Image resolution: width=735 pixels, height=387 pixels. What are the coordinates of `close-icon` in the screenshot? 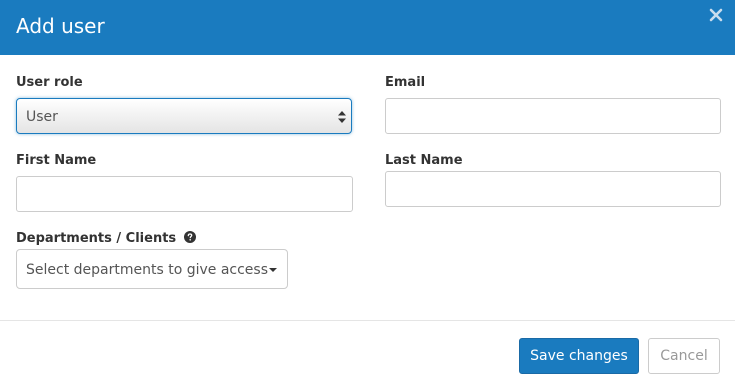 It's located at (716, 15).